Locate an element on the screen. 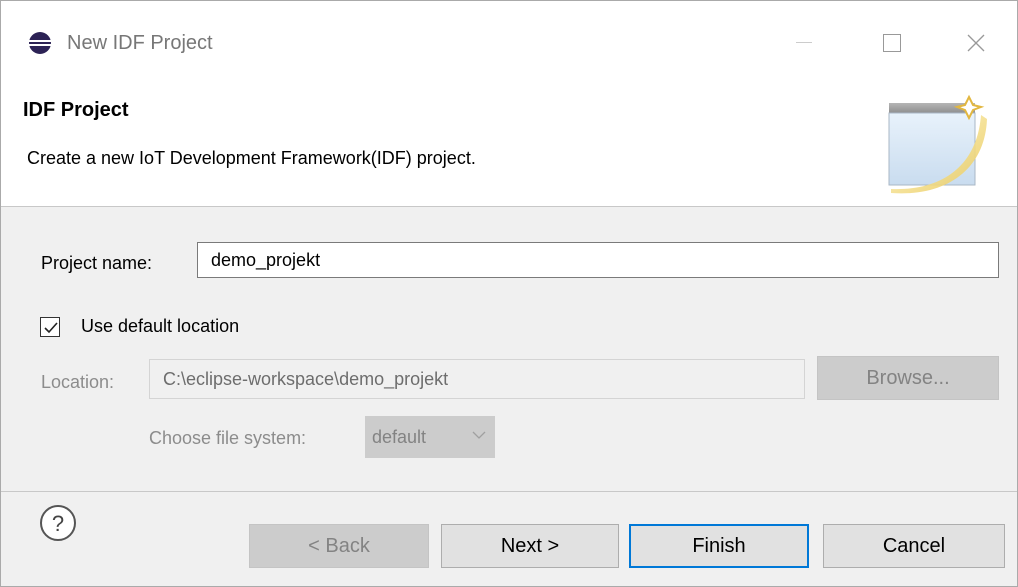 The image size is (1018, 587). file-system-select: default is located at coordinates (430, 437).